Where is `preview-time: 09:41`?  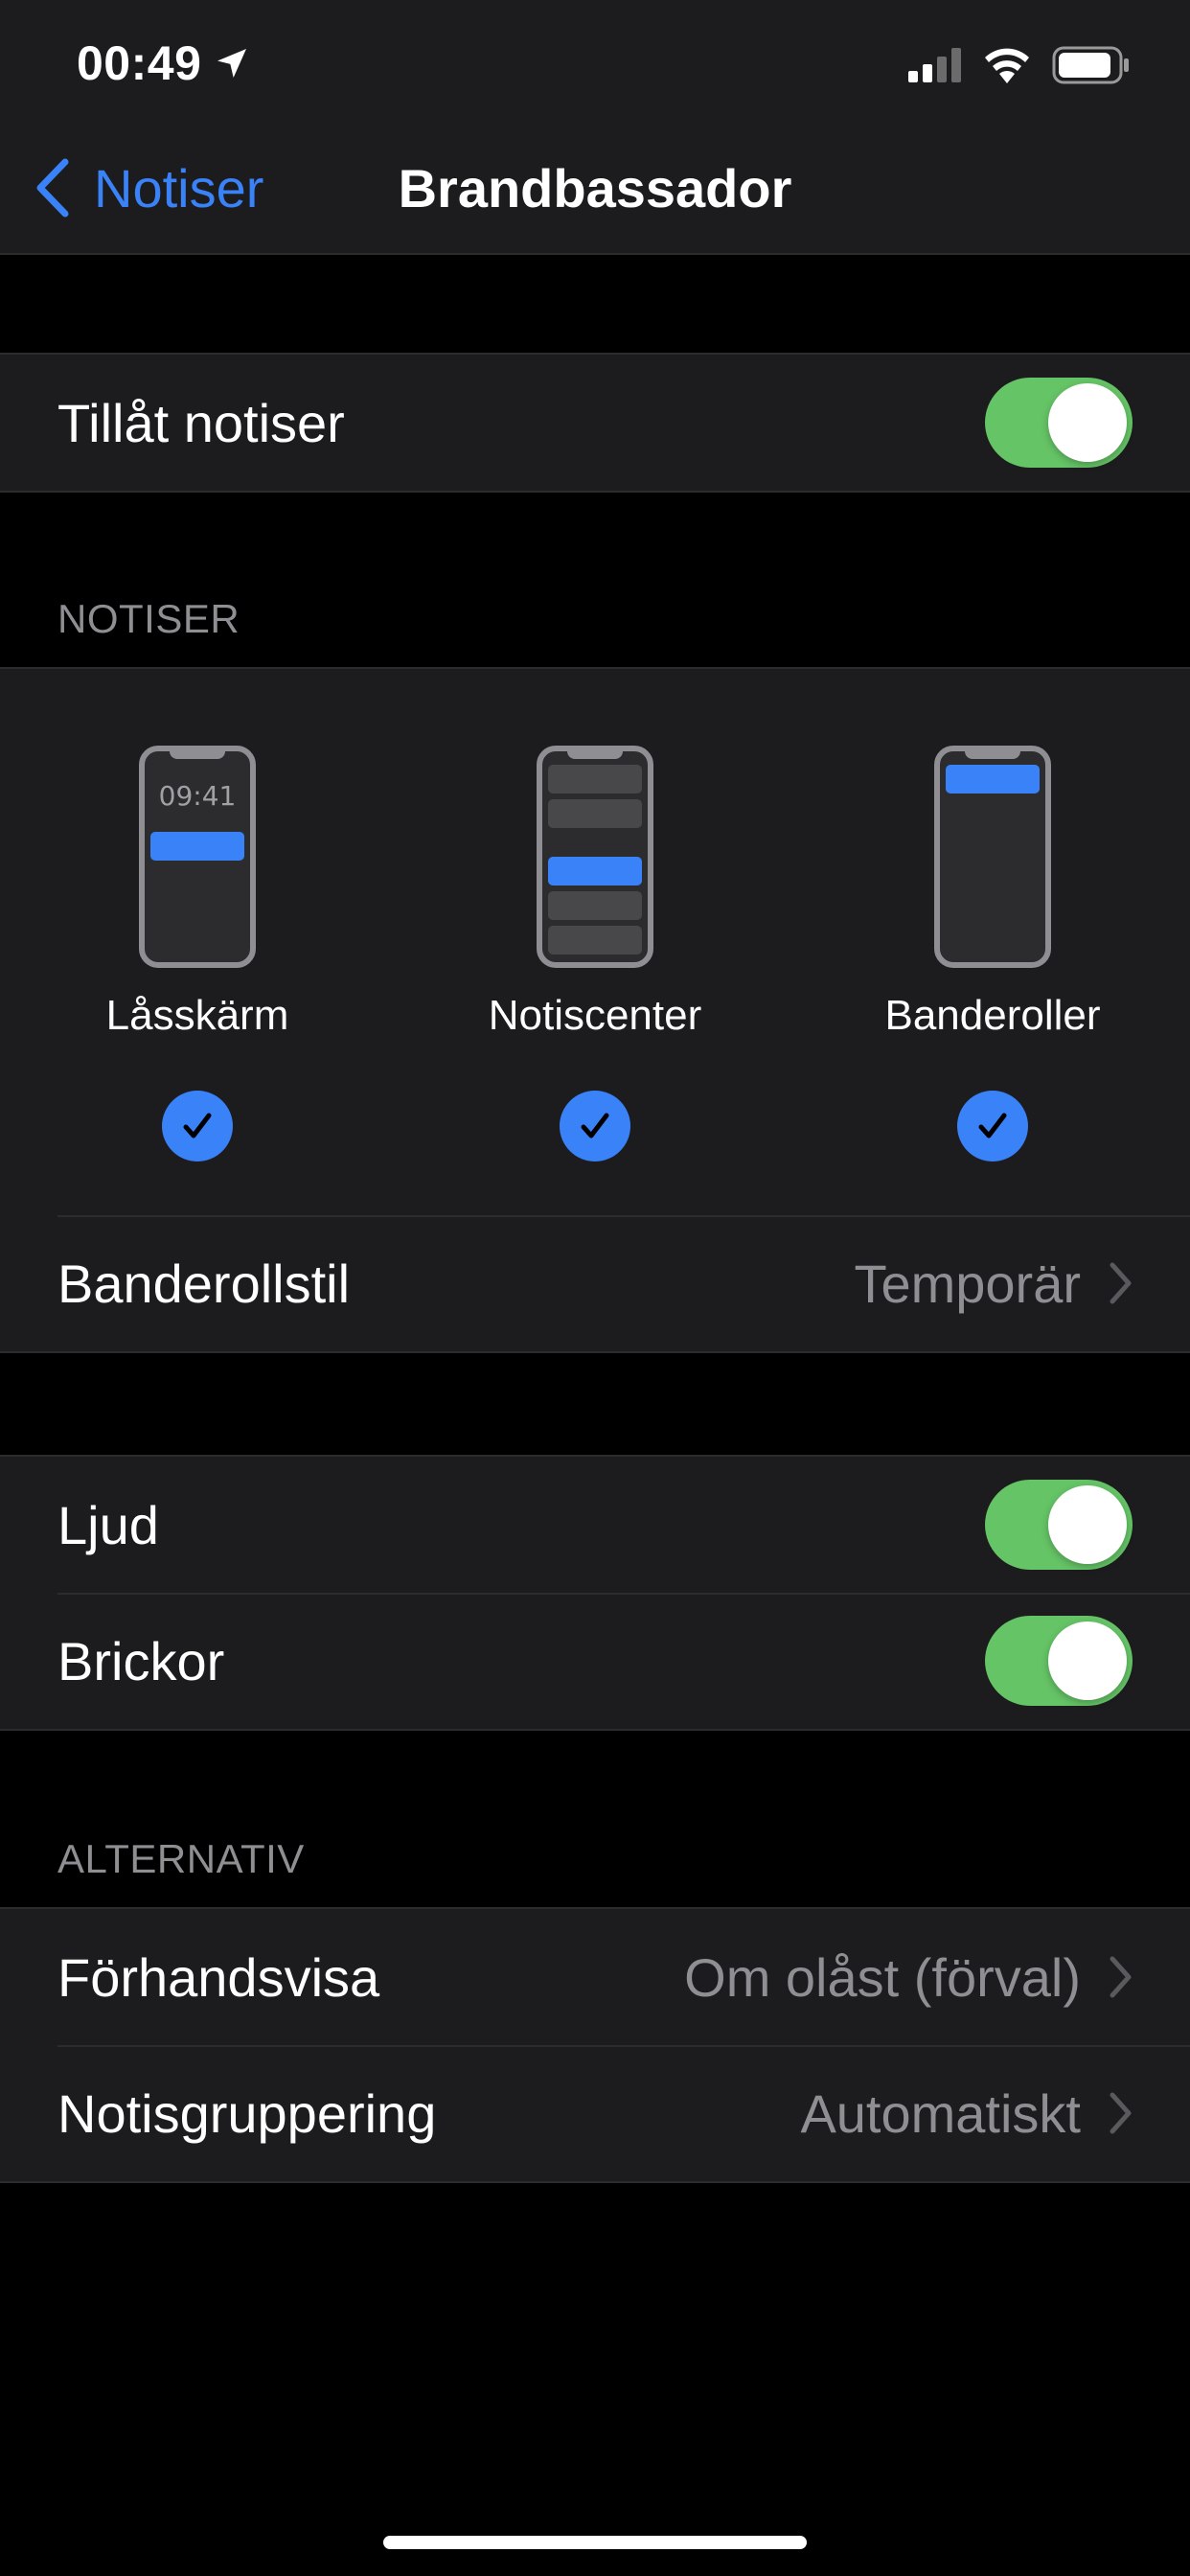 preview-time: 09:41 is located at coordinates (198, 796).